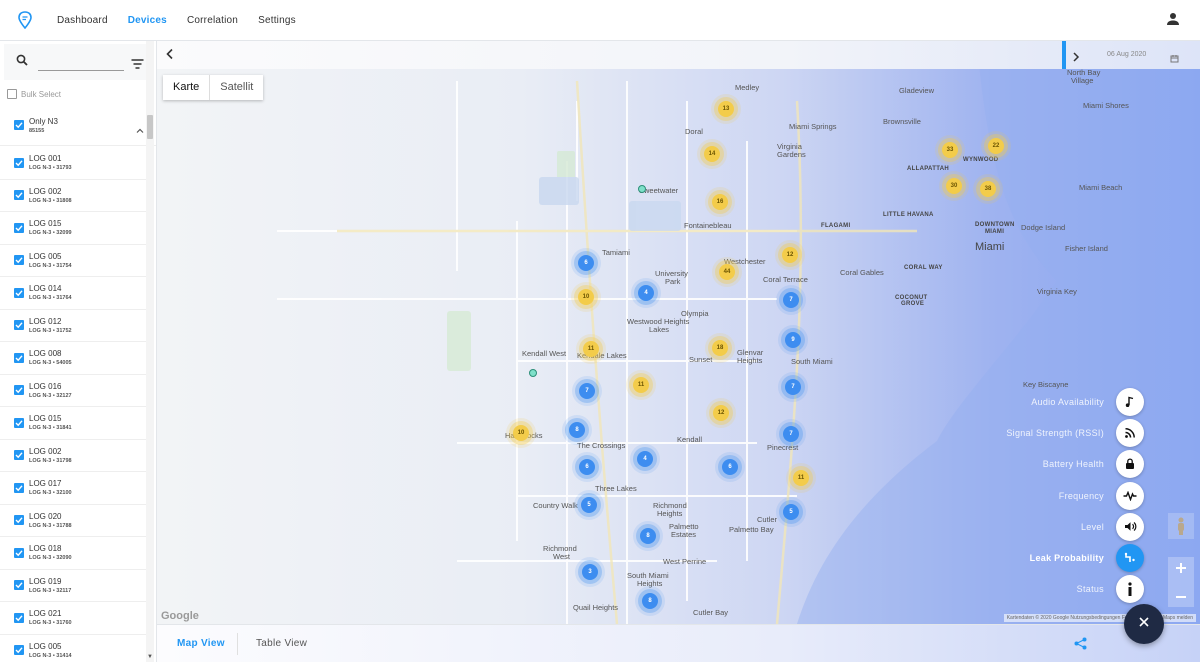 Image resolution: width=1200 pixels, height=662 pixels. I want to click on group-checkbox, so click(19, 125).